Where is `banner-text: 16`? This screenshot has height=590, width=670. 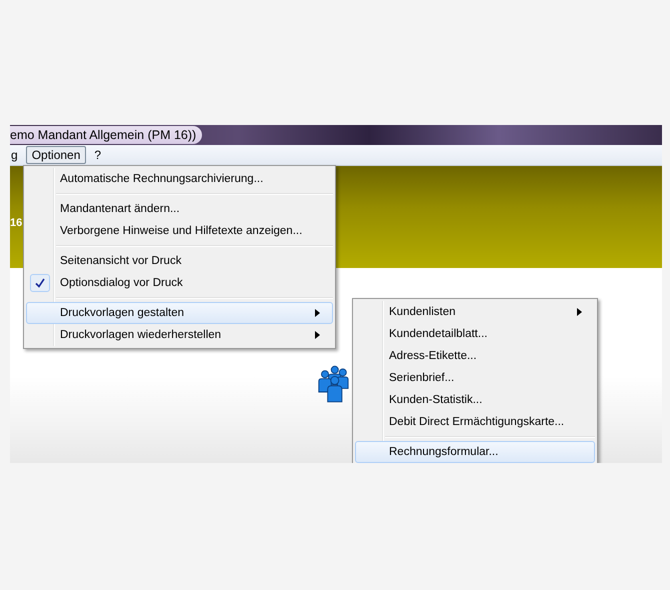 banner-text: 16 is located at coordinates (16, 223).